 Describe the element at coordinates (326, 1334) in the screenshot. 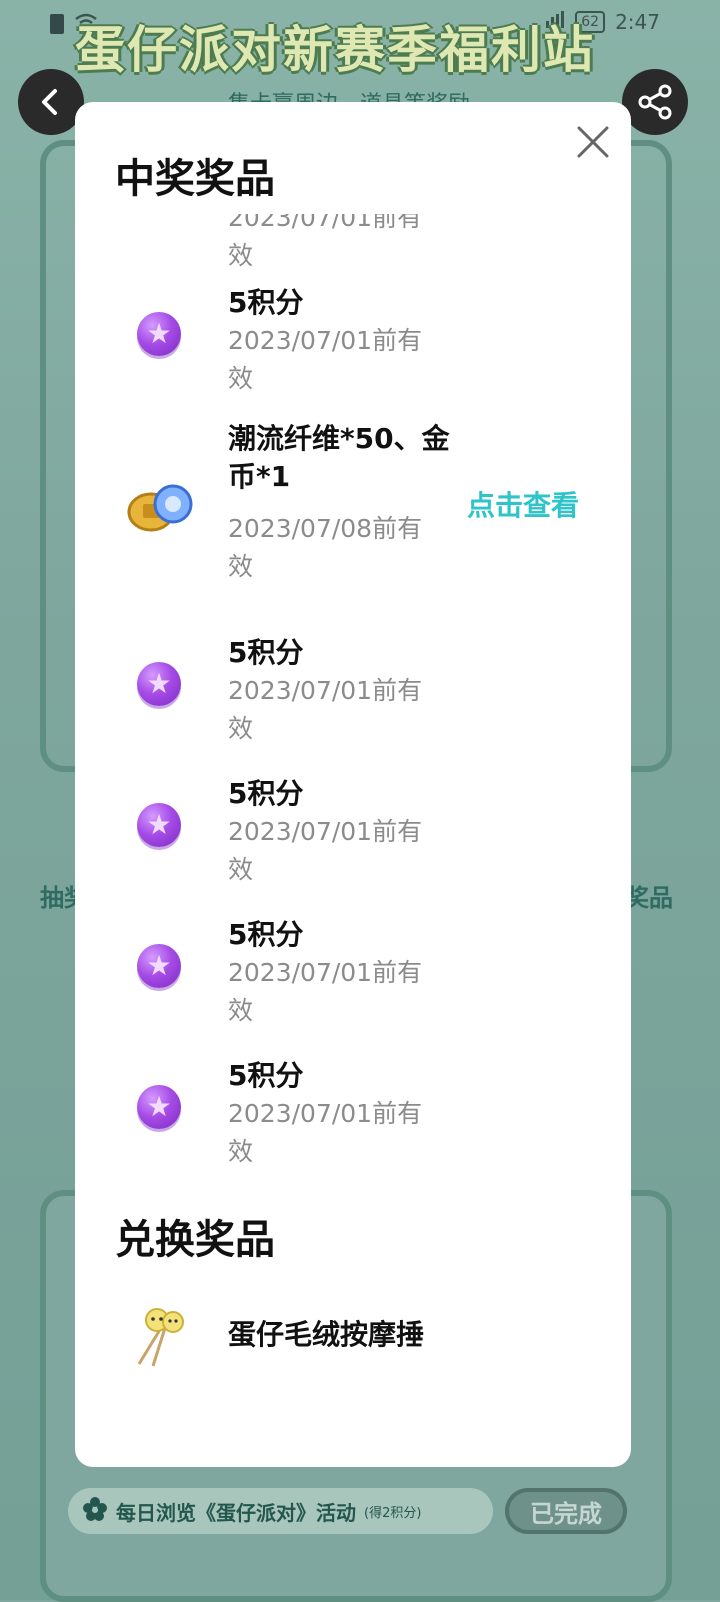

I see `exchange-prize-name: 蛋仔毛绒按摩捶` at that location.